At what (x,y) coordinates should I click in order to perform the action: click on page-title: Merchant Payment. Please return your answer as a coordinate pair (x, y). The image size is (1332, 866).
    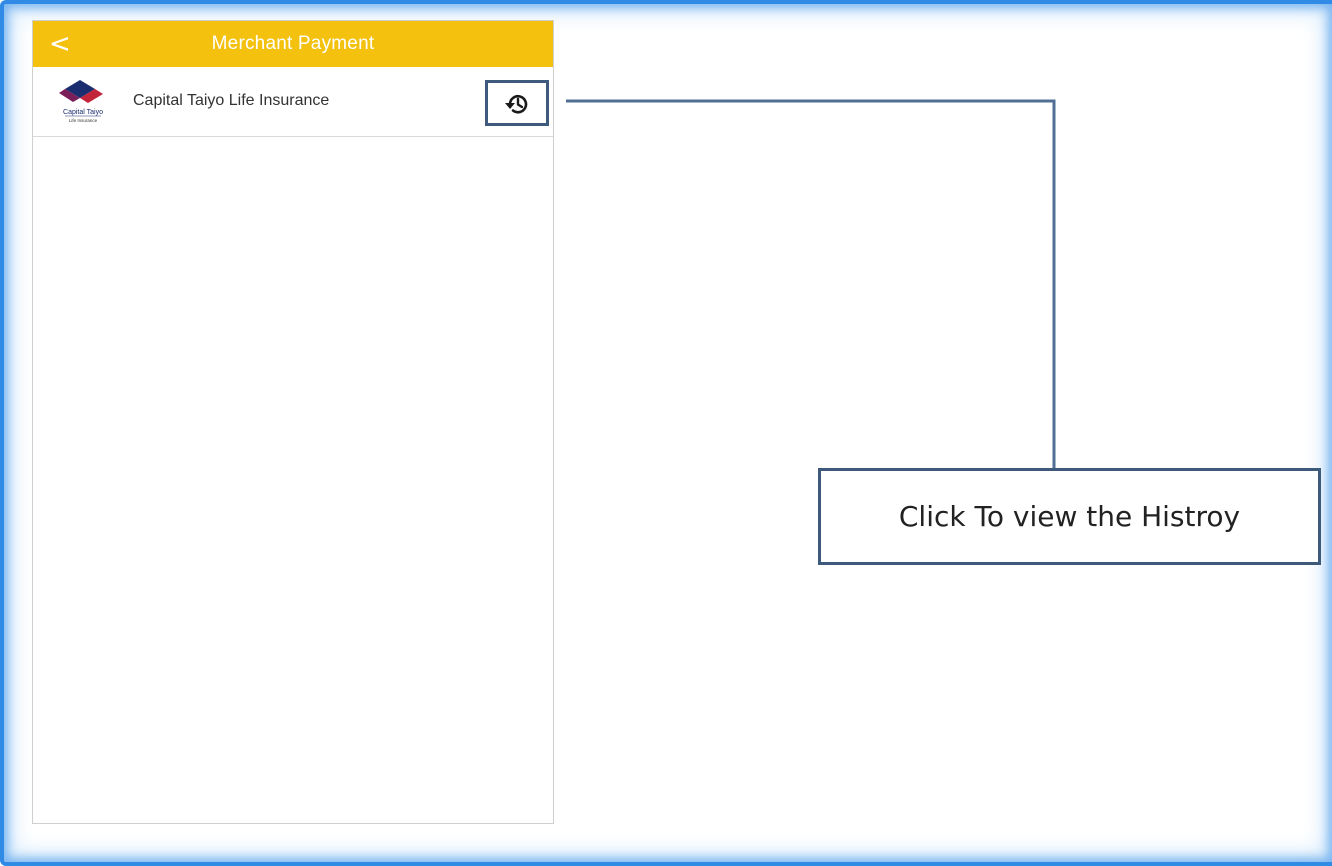
    Looking at the image, I should click on (293, 43).